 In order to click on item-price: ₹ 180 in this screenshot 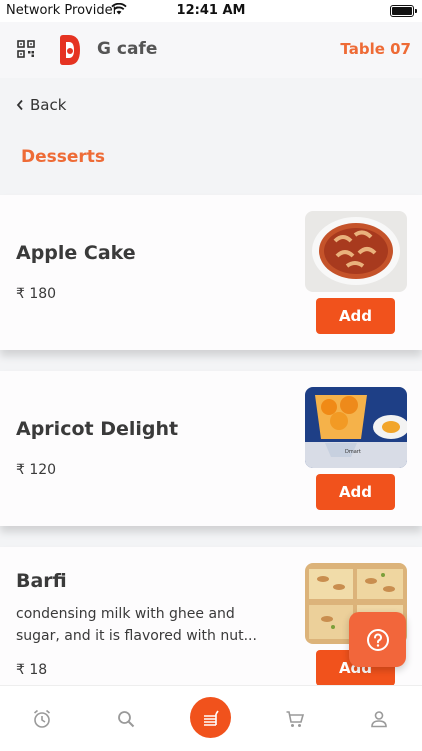, I will do `click(36, 294)`.